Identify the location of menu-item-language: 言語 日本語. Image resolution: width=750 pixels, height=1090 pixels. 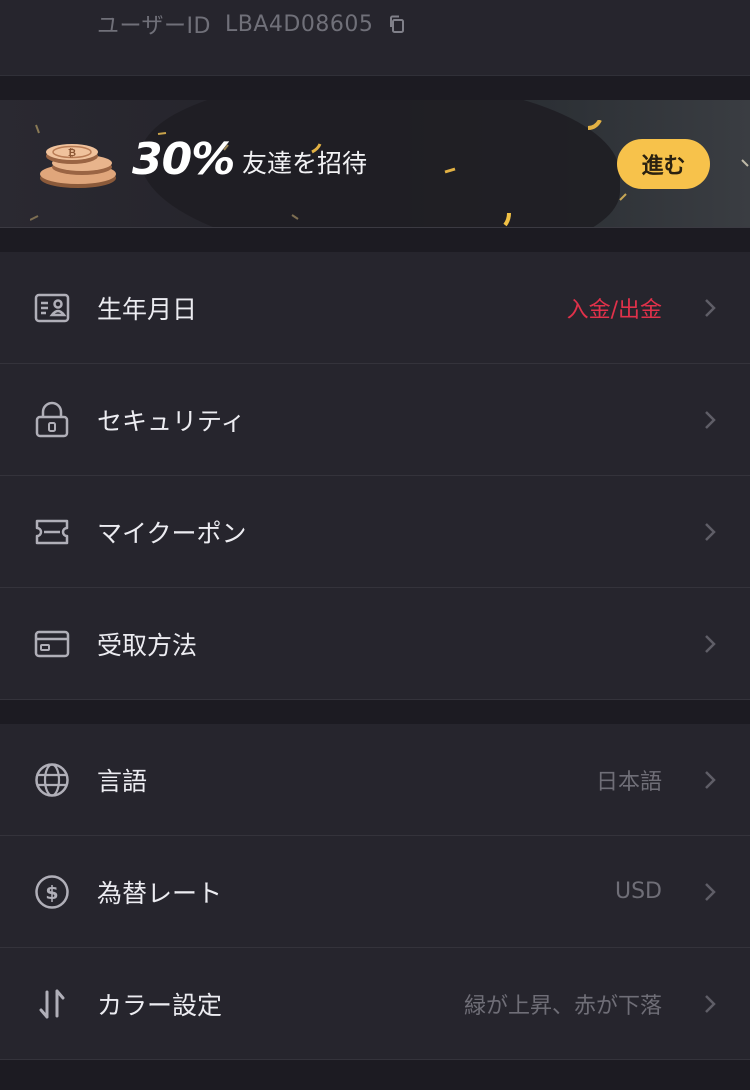
(375, 780).